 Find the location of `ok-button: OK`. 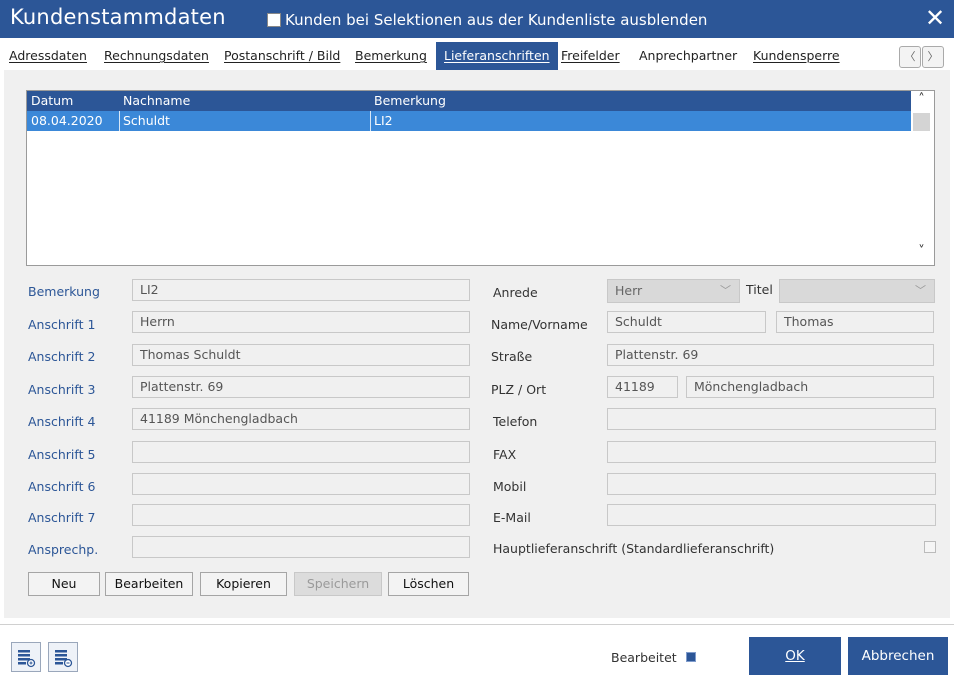

ok-button: OK is located at coordinates (795, 656).